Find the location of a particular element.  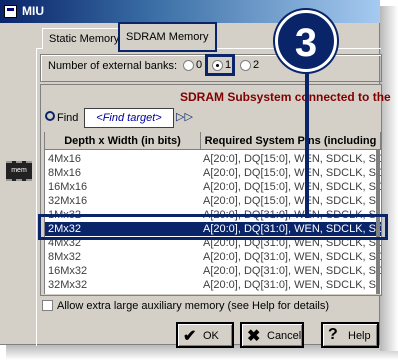

column-header-required-pins: Required System Pins (including is located at coordinates (291, 141).